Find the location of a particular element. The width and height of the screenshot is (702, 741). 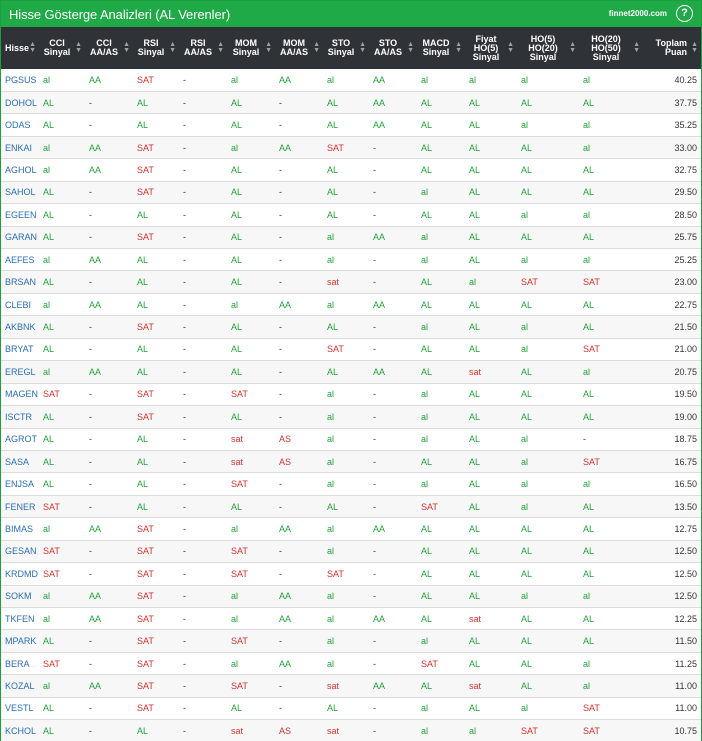

stock-code-link: DOHOL is located at coordinates (20, 103).